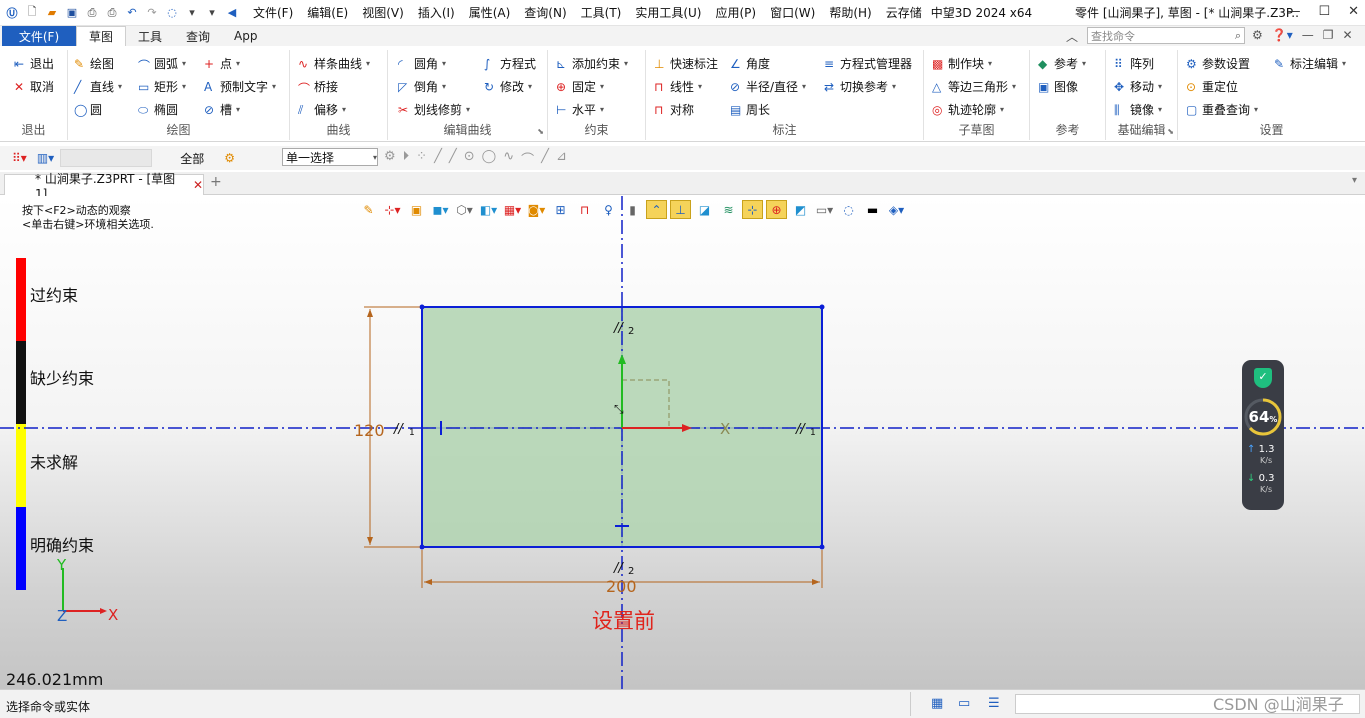 The height and width of the screenshot is (718, 1365). I want to click on snap-curve-icon: ∿, so click(508, 158).